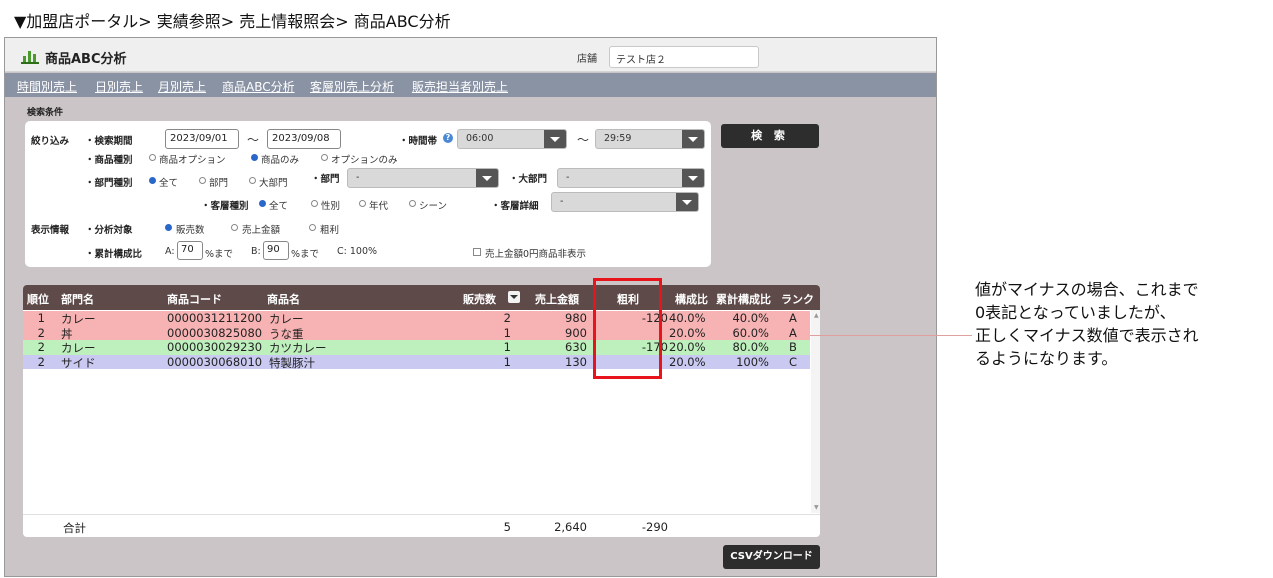 The width and height of the screenshot is (1273, 578). Describe the element at coordinates (261, 230) in the screenshot. I see `target-option-2: 売上金額` at that location.